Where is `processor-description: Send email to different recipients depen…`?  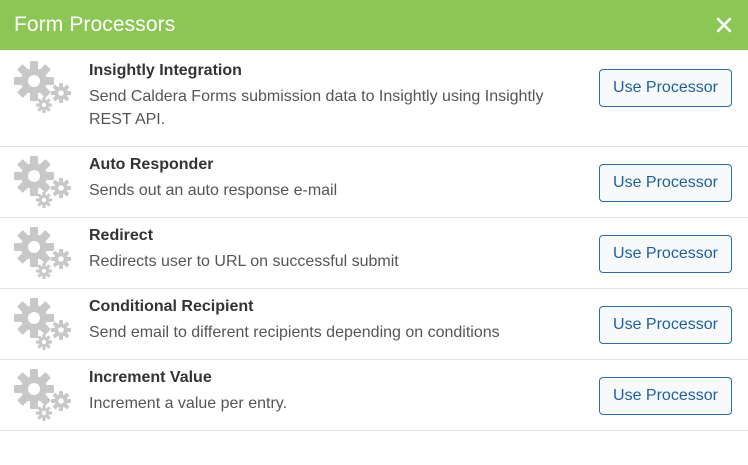 processor-description: Send email to different recipients depen… is located at coordinates (294, 332).